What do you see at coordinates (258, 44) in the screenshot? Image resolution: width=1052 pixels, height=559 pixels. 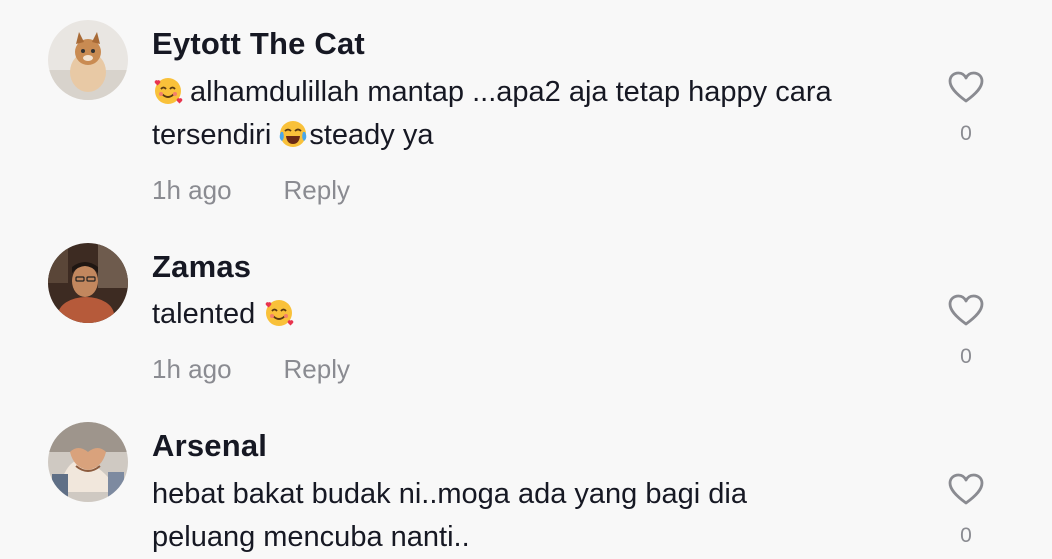 I see `comment-username: Eytott The Cat` at bounding box center [258, 44].